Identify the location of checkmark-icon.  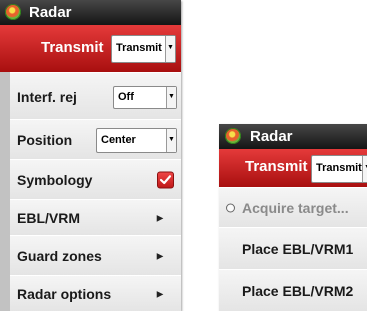
(165, 180).